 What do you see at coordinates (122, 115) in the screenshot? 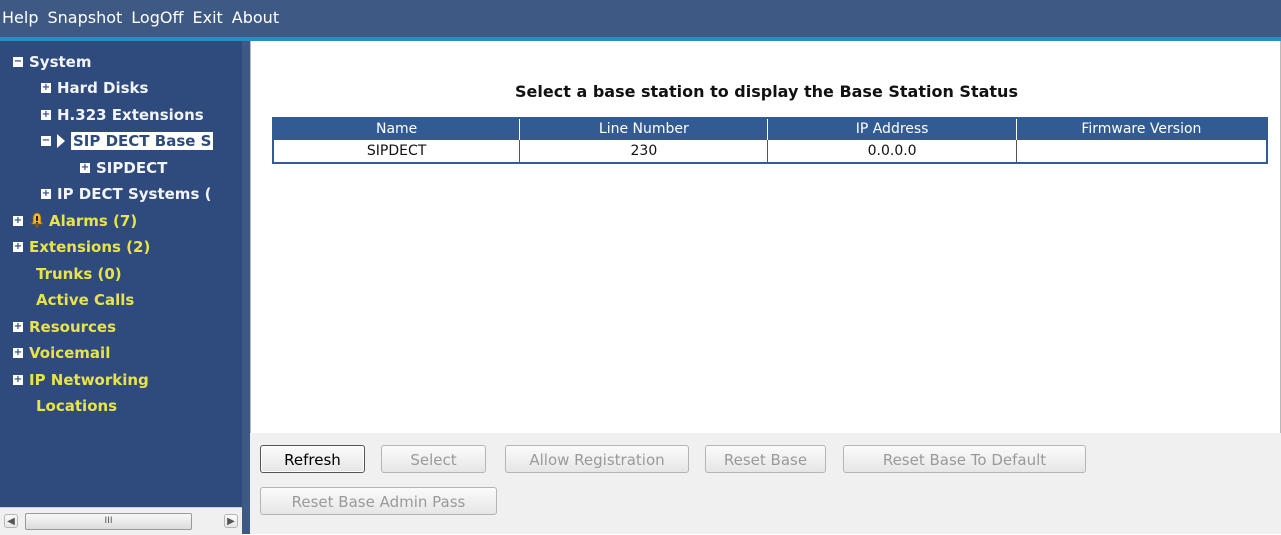
I see `tree-item-h323-extensions: + H.323 Extensions` at bounding box center [122, 115].